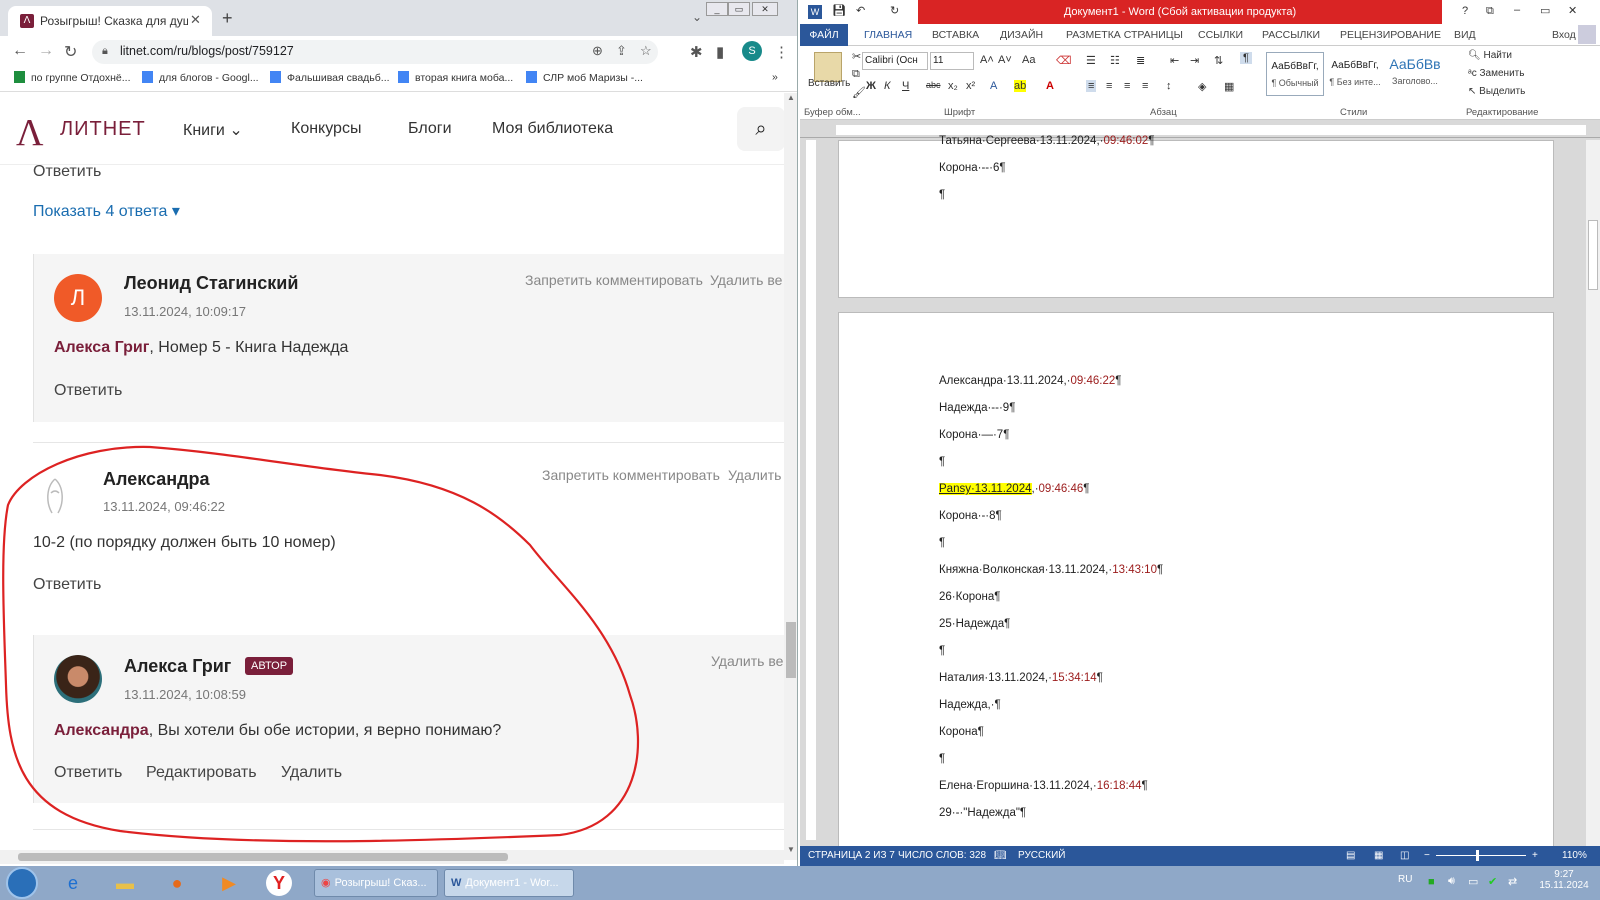  Describe the element at coordinates (1490, 11) in the screenshot. I see `ribbon-display-icon: ⧉` at that location.